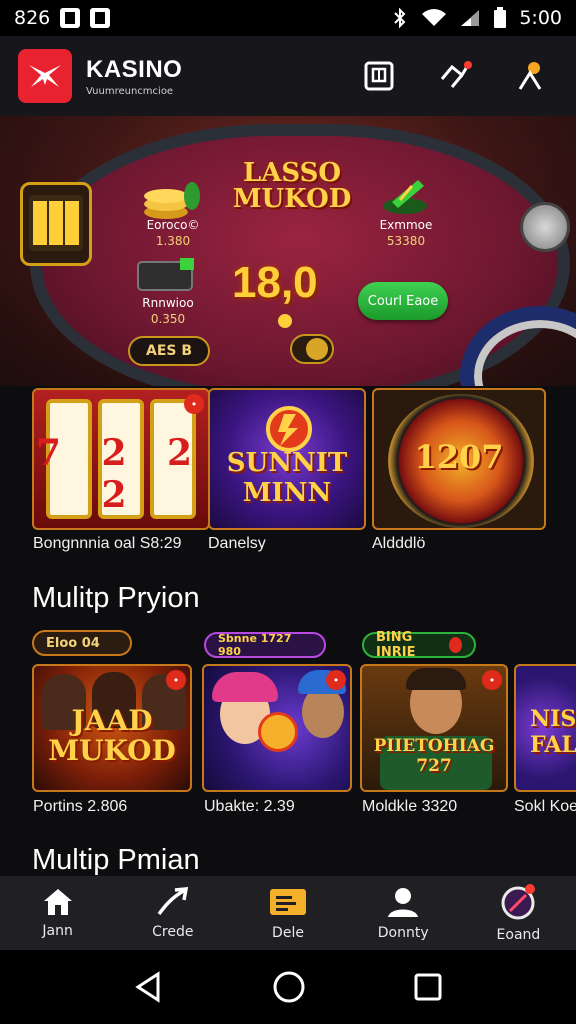  I want to click on hero-pill-button: AES B, so click(169, 351).